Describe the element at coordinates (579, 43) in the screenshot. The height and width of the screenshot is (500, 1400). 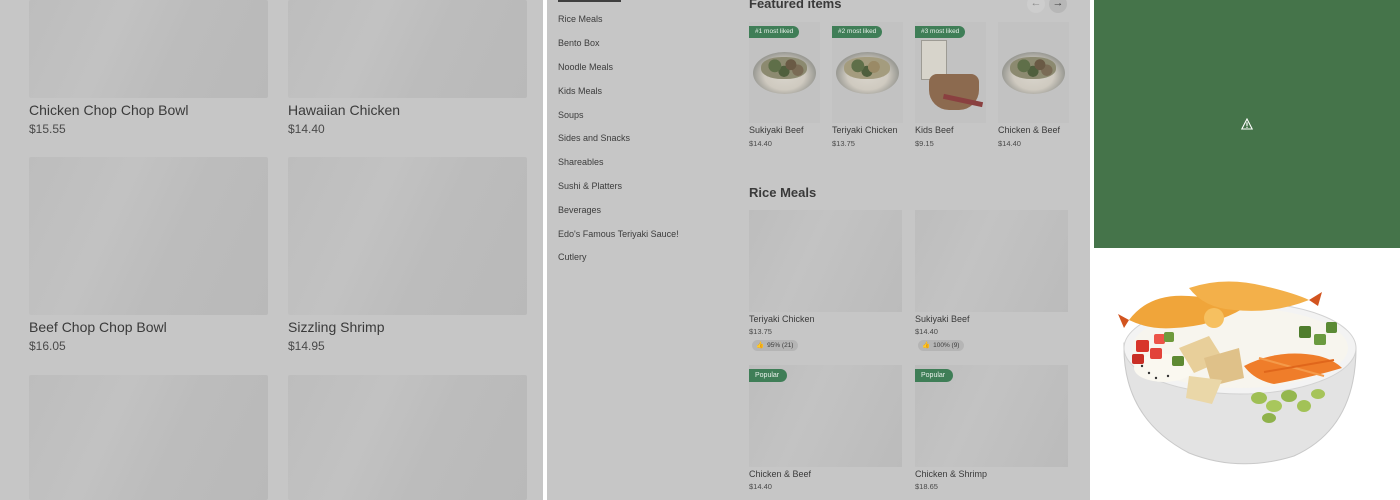
I see `nav-item-bento-box: Bento Box` at that location.